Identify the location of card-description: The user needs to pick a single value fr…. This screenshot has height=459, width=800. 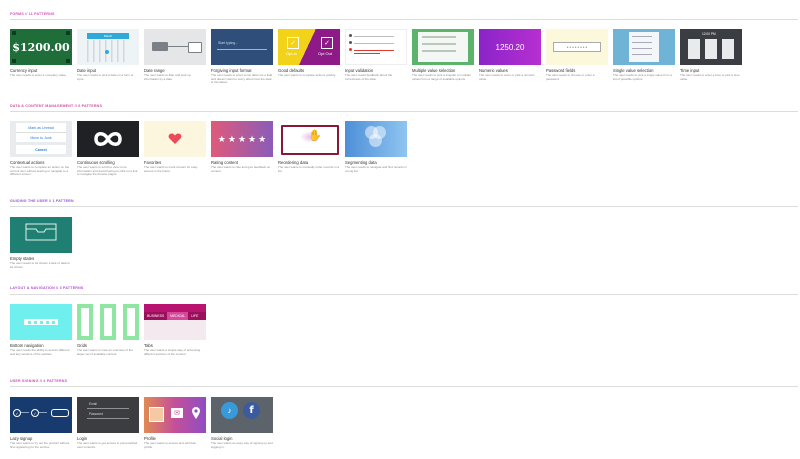
(642, 77).